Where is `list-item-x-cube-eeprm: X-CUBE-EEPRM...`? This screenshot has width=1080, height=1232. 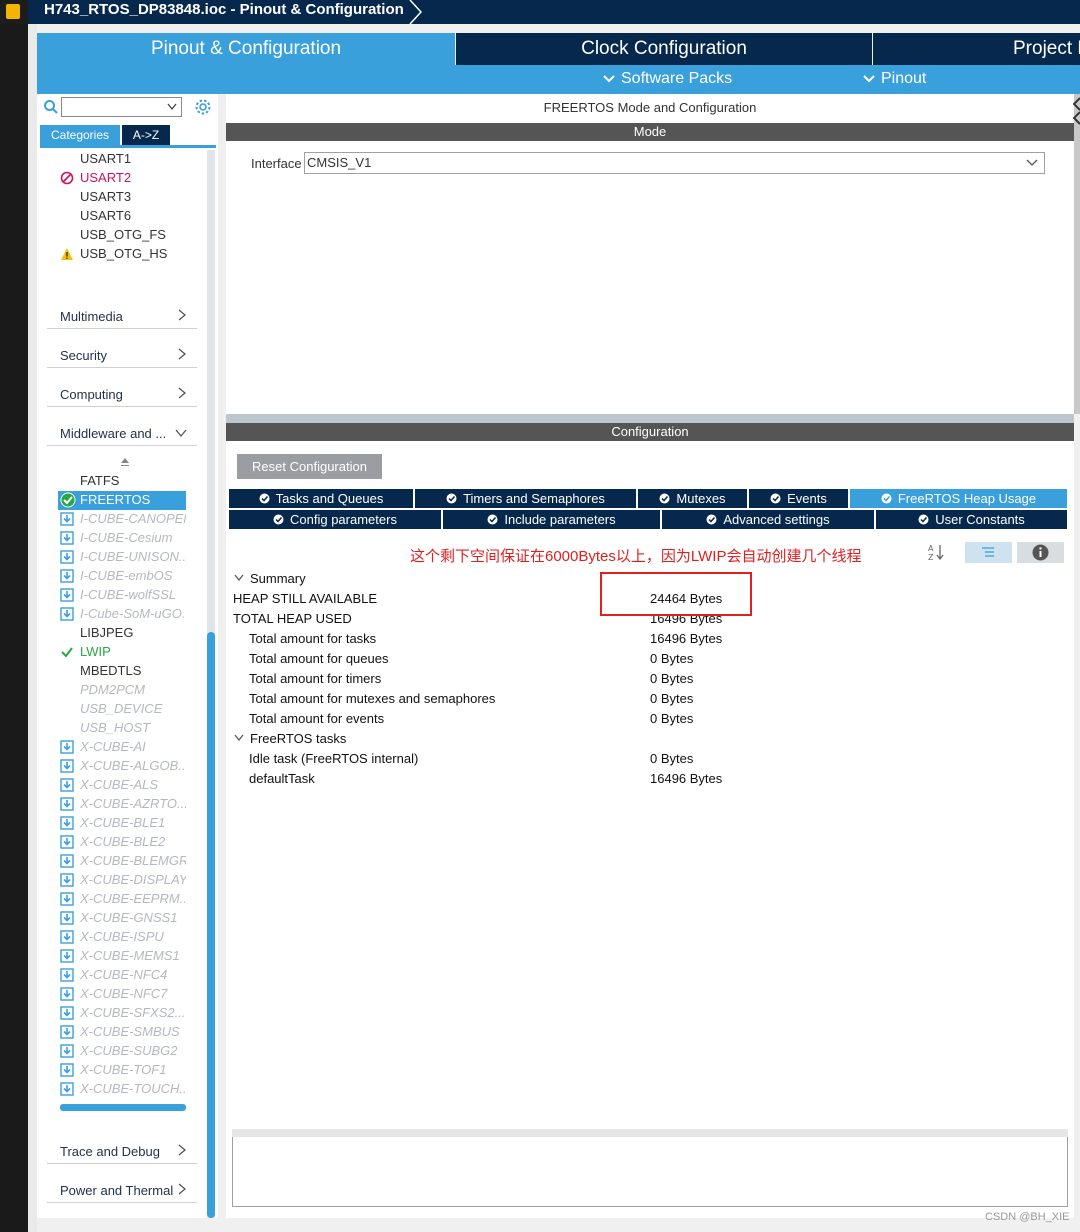 list-item-x-cube-eeprm: X-CUBE-EEPRM... is located at coordinates (133, 898).